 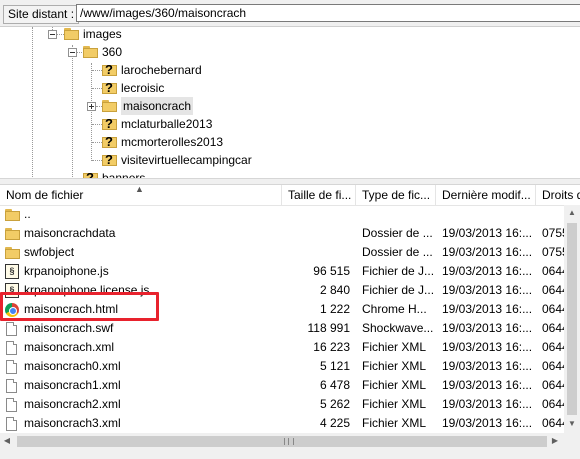 What do you see at coordinates (133, 88) in the screenshot?
I see `tree-node-lecroisic: ? lecroisic` at bounding box center [133, 88].